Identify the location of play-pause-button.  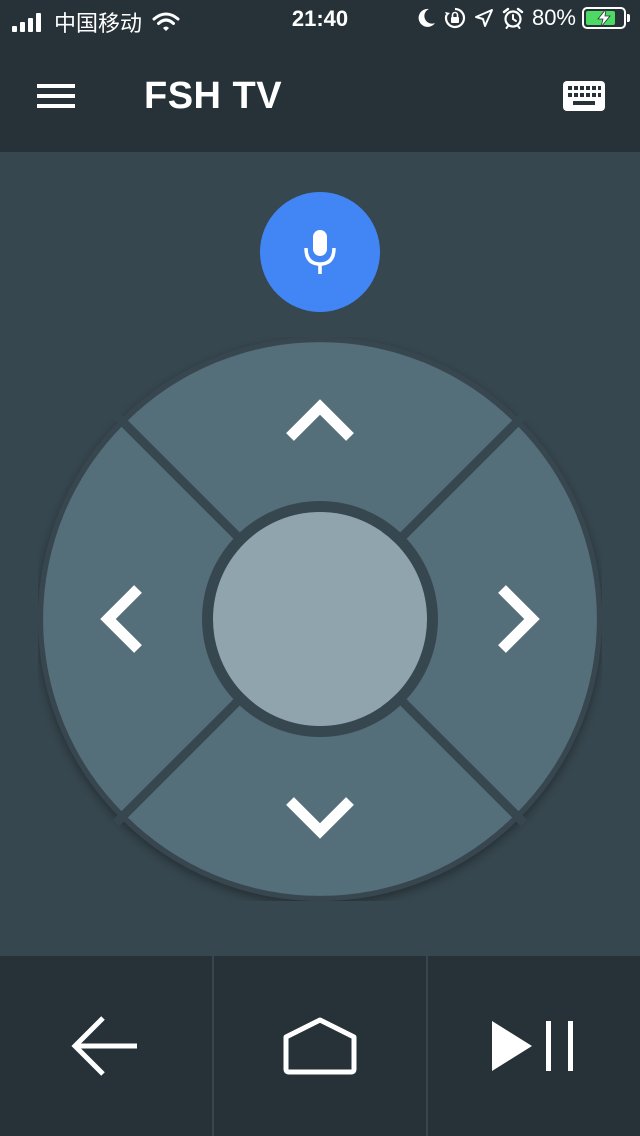
(534, 1046).